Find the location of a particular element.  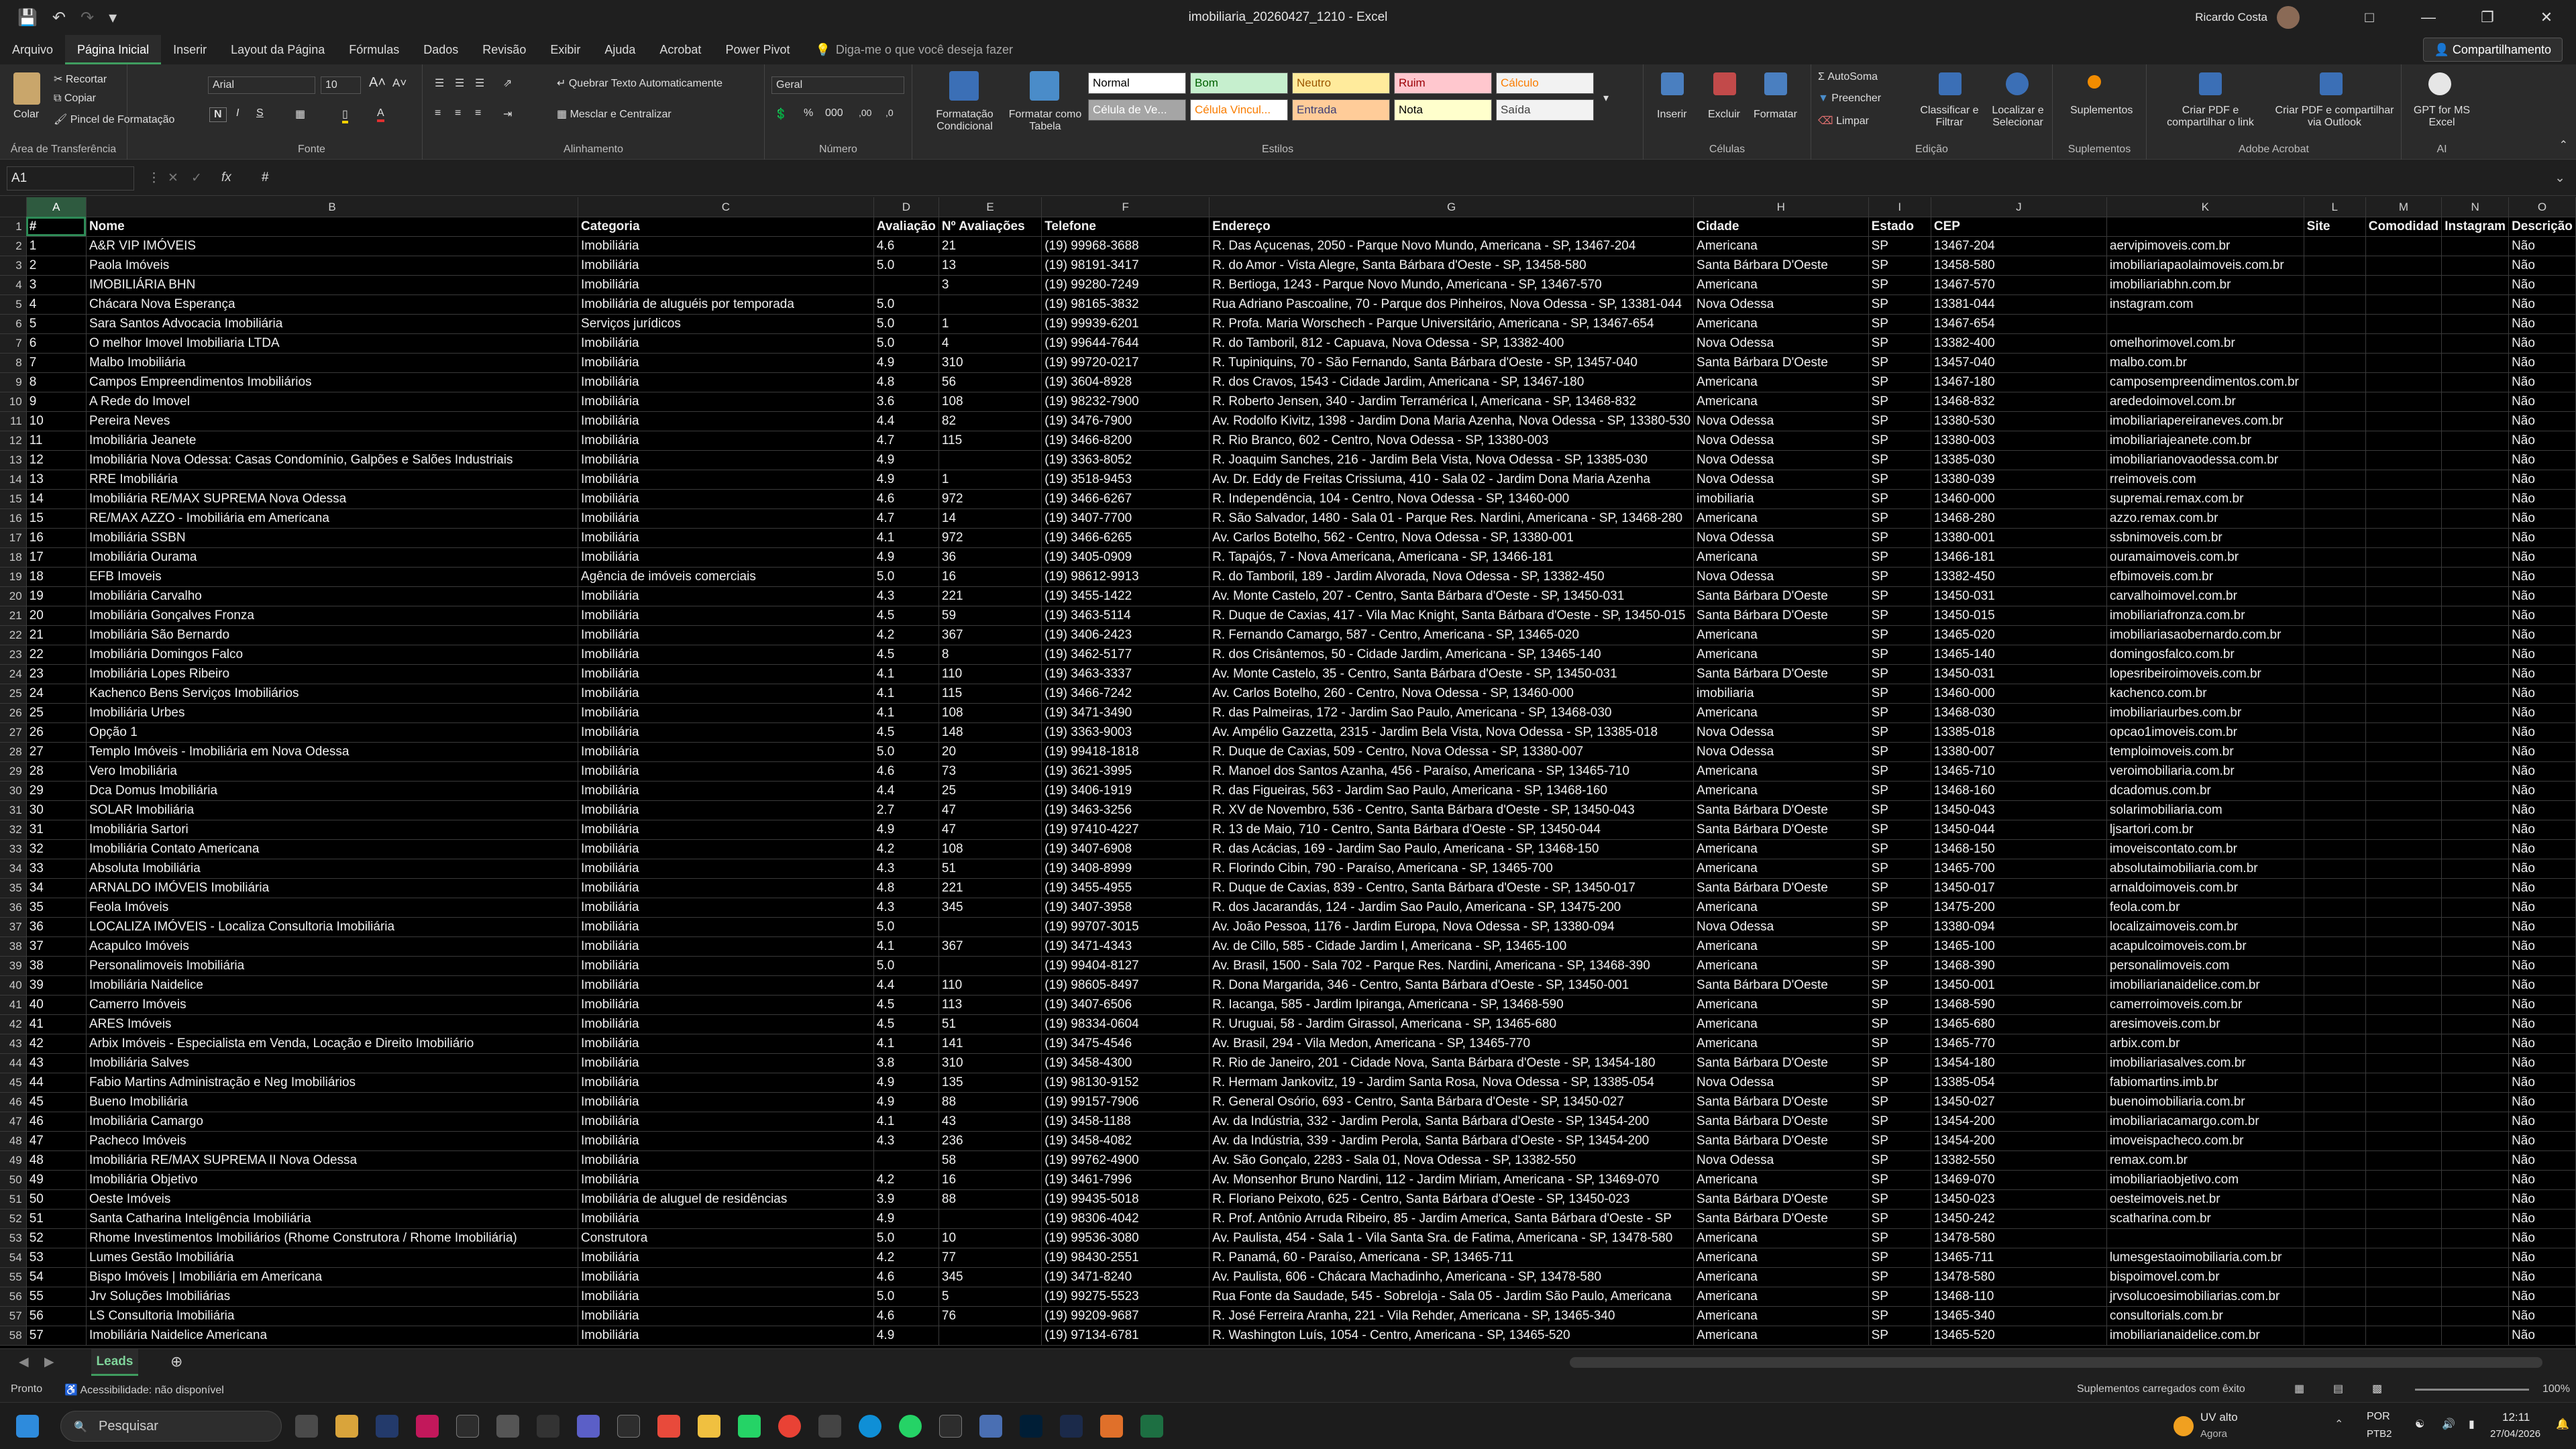

cell: imobiliariasalves.com.br is located at coordinates (2205, 1063).